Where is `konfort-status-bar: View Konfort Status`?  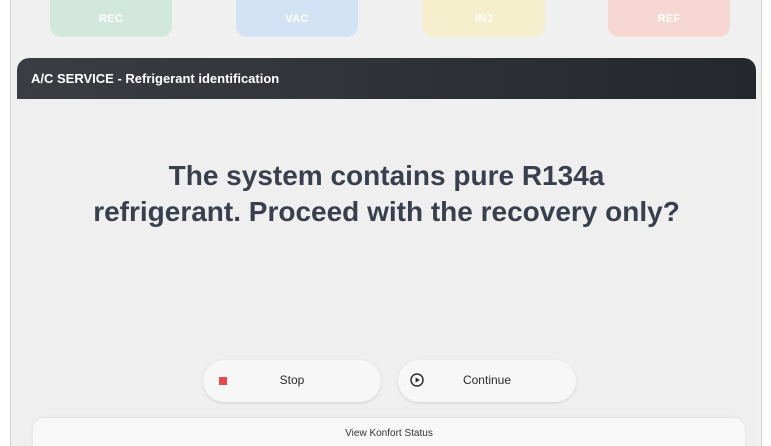
konfort-status-bar: View Konfort Status is located at coordinates (389, 432).